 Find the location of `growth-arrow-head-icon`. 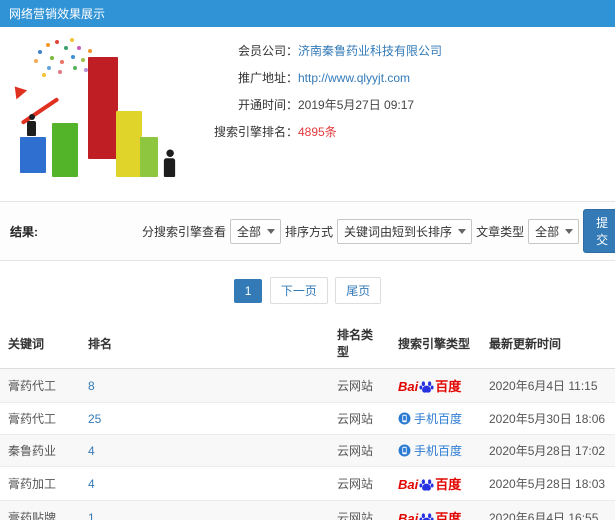

growth-arrow-head-icon is located at coordinates (16, 88).